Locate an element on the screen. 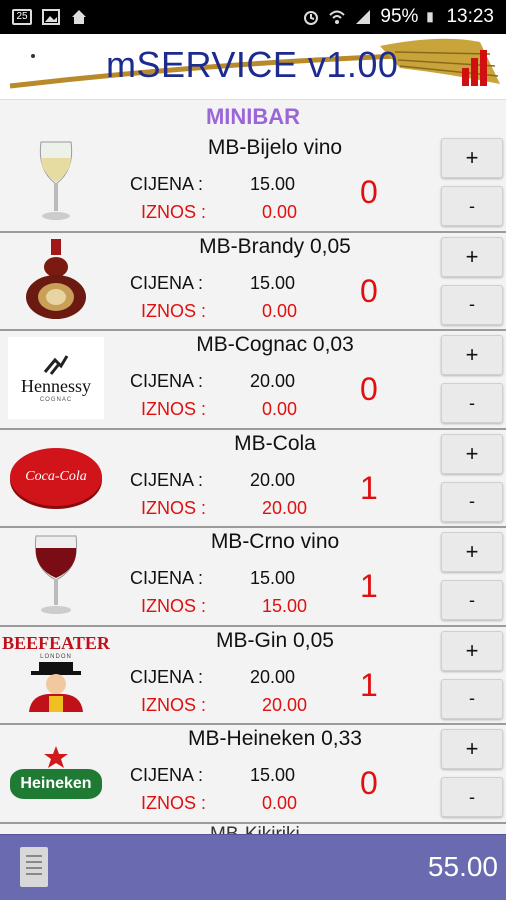 This screenshot has height=900, width=506. heineken-wordmark: Heineken is located at coordinates (56, 783).